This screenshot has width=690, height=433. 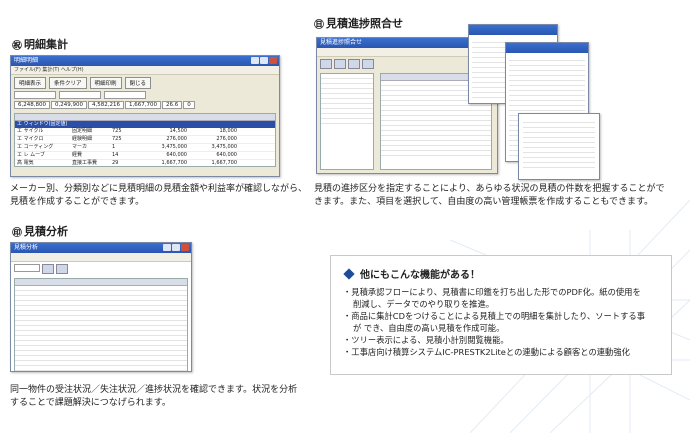 What do you see at coordinates (115, 163) in the screenshot?
I see `cell: 29` at bounding box center [115, 163].